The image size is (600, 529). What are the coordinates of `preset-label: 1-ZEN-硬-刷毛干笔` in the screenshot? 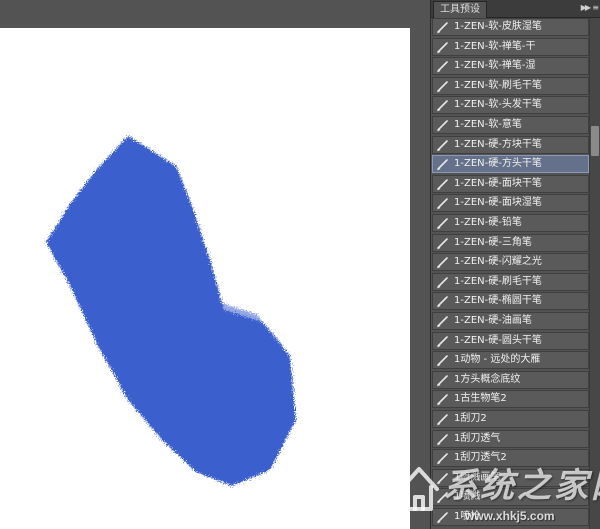 It's located at (498, 281).